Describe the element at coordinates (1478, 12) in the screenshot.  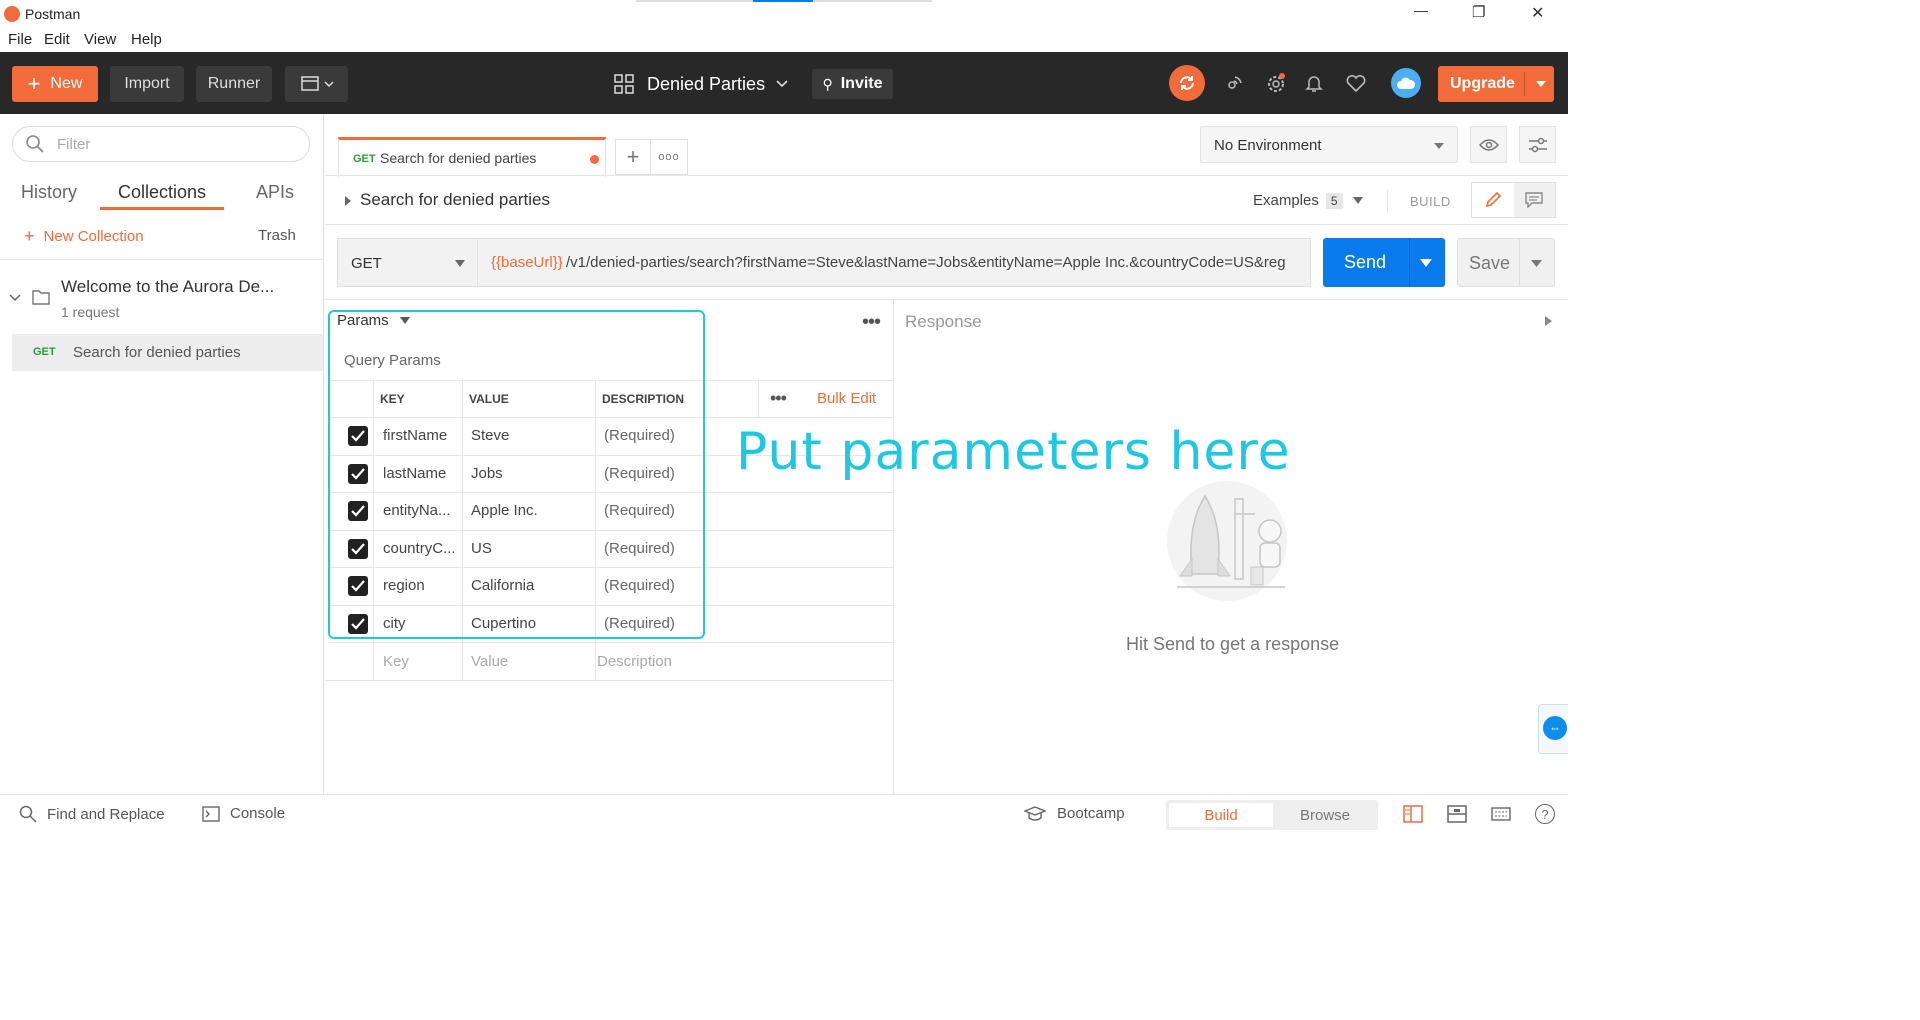
I see `maximize-button: ❐` at that location.